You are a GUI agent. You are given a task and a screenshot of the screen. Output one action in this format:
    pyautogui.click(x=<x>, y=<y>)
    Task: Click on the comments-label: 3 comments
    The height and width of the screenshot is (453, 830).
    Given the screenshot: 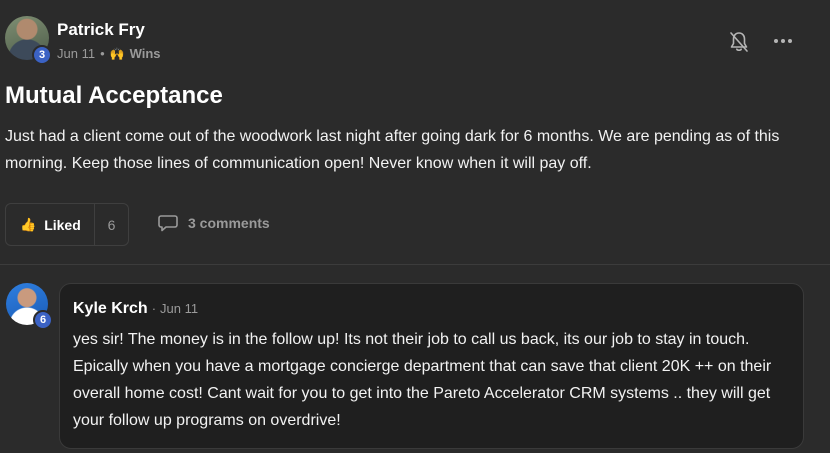 What is the action you would take?
    pyautogui.click(x=229, y=223)
    